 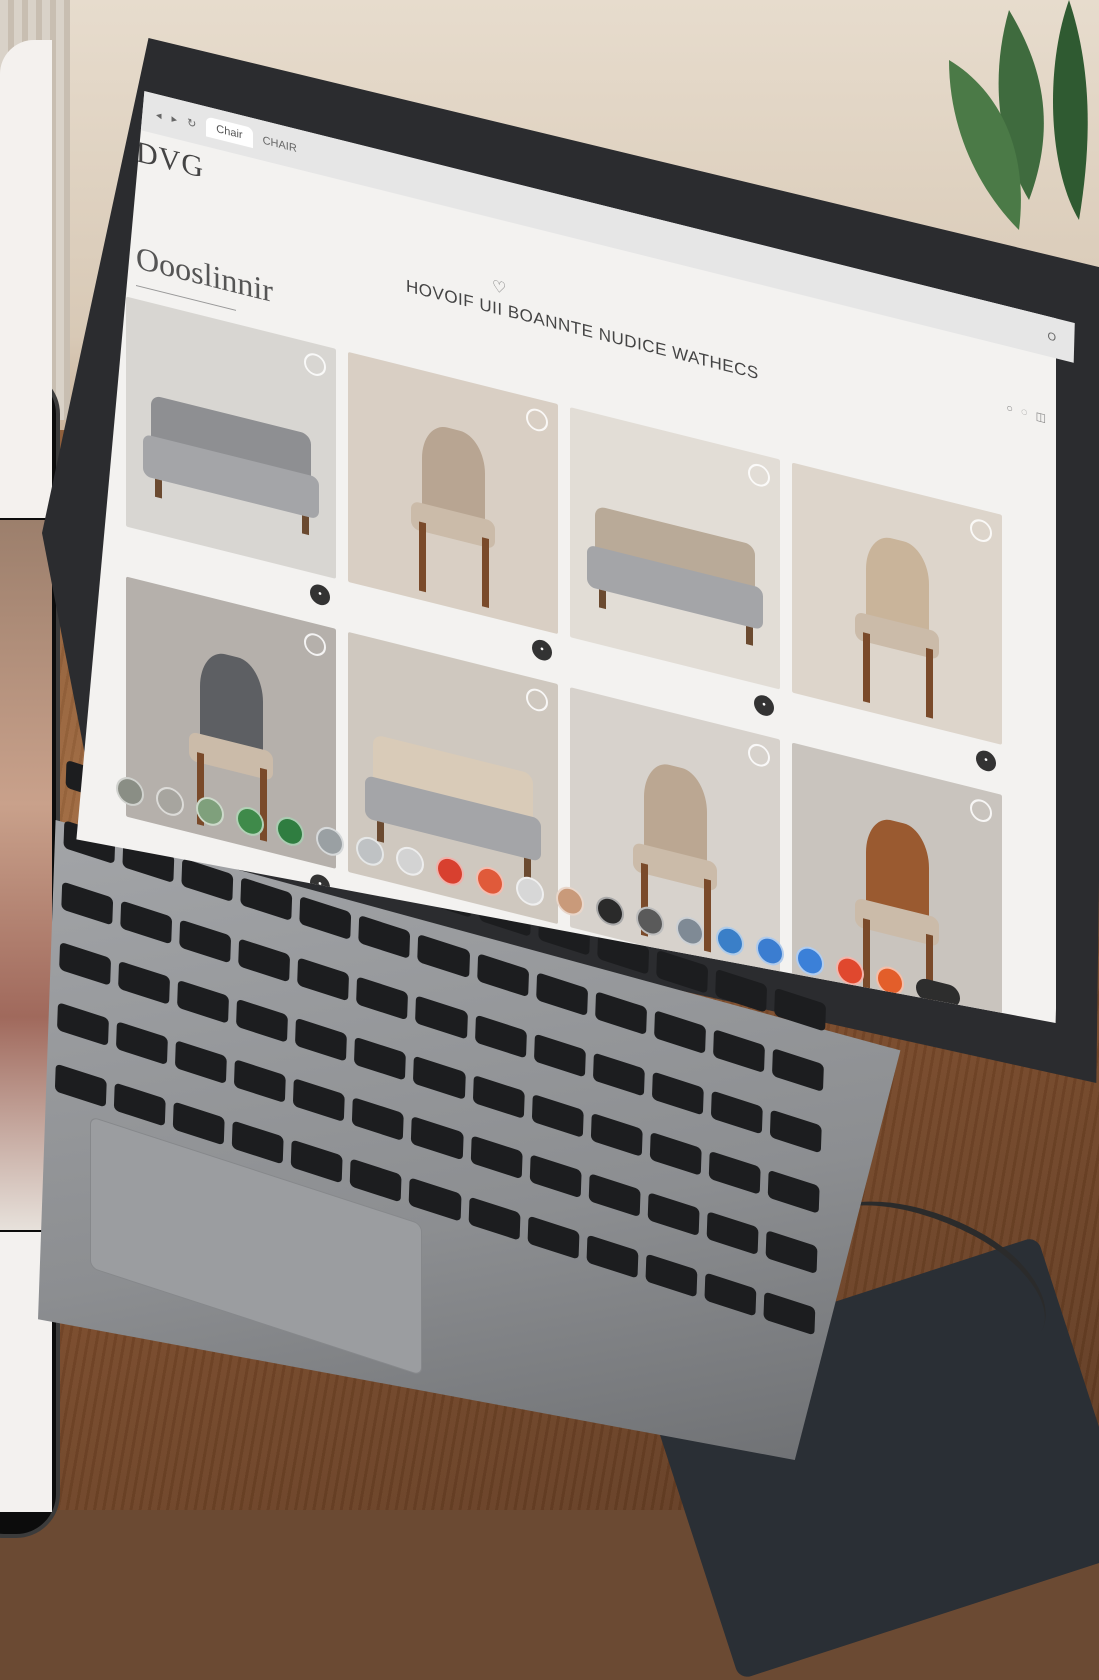 What do you see at coordinates (130, 791) in the screenshot?
I see `color-swatch` at bounding box center [130, 791].